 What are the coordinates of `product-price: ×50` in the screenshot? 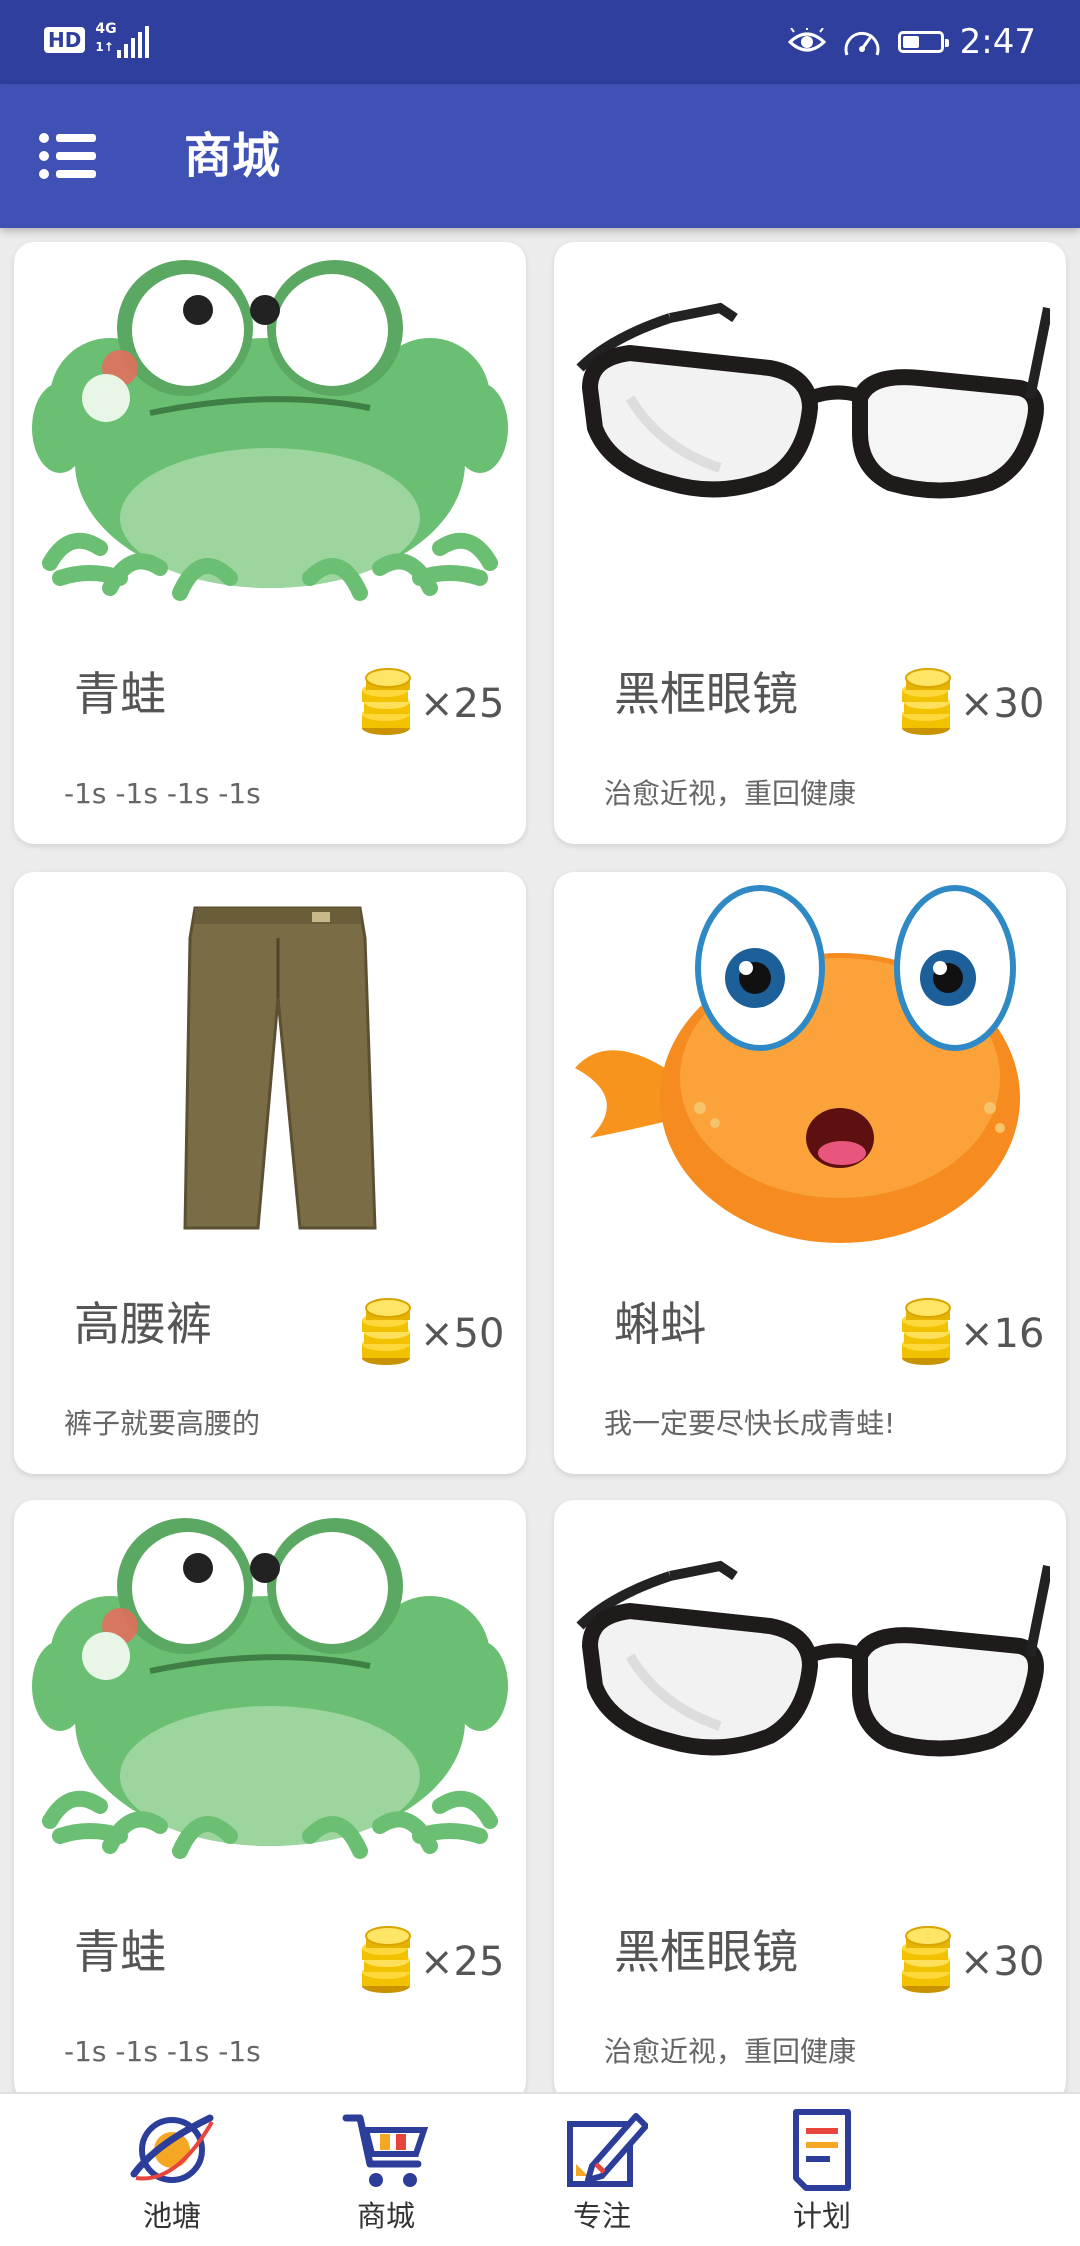 It's located at (462, 1334).